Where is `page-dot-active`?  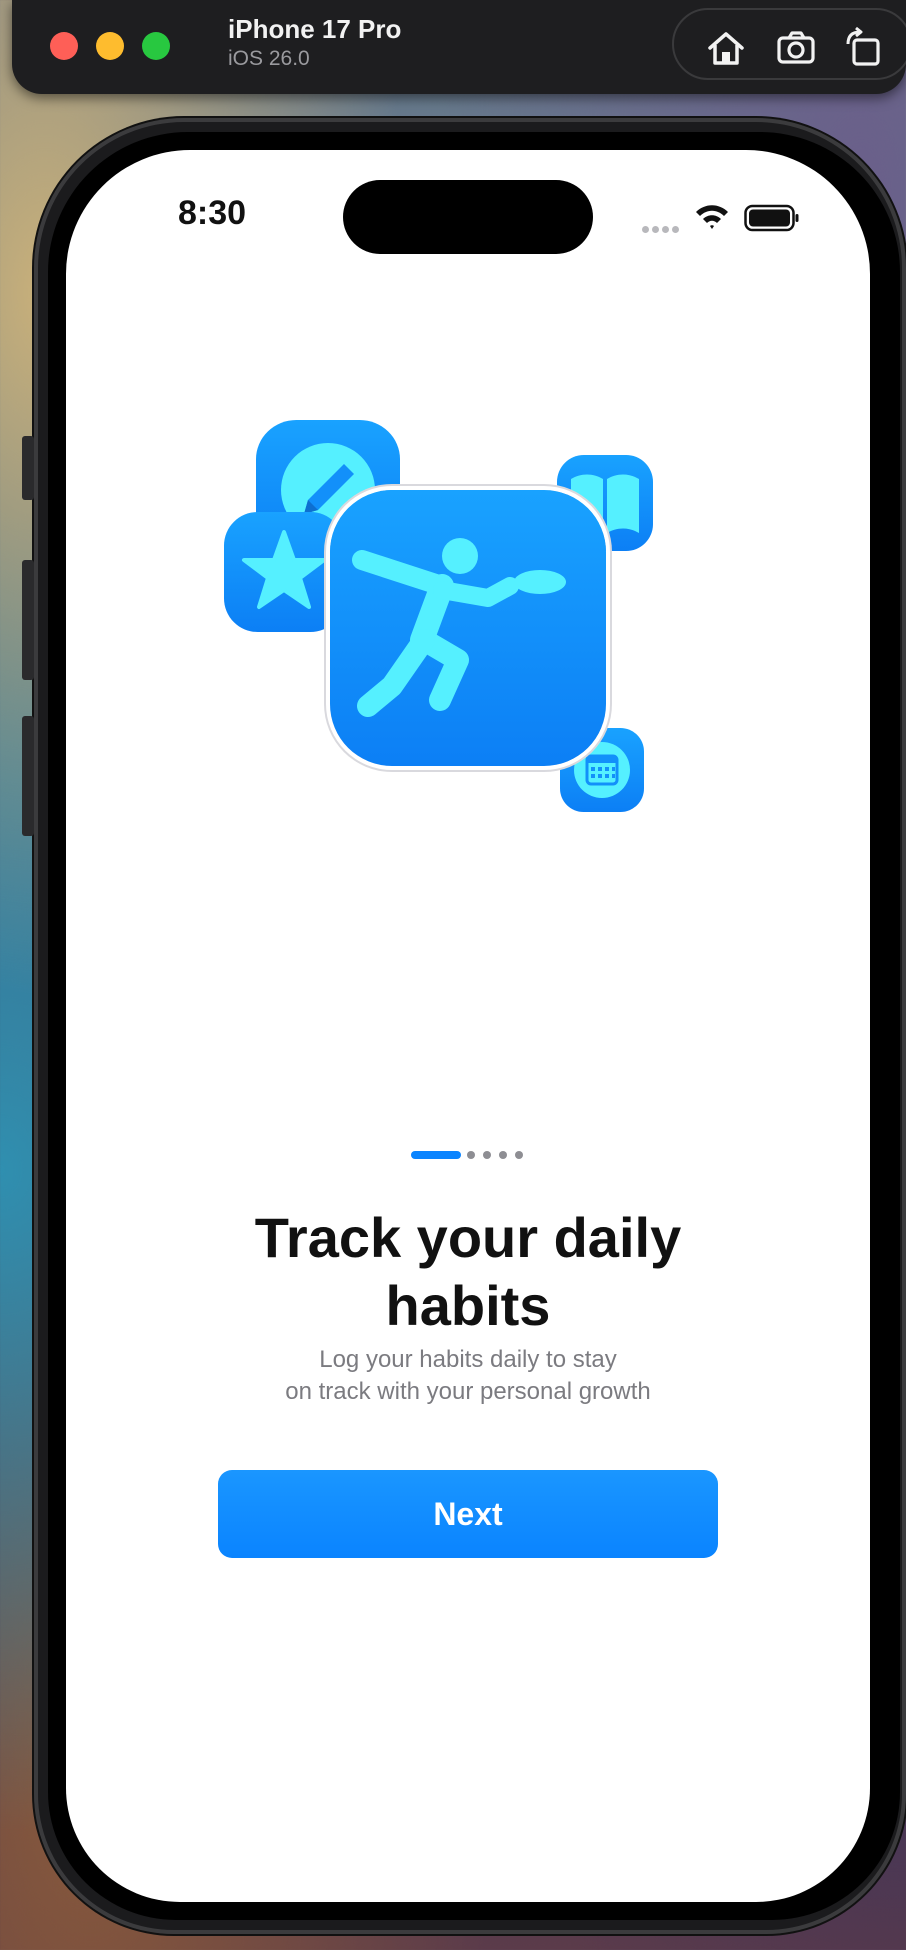 page-dot-active is located at coordinates (436, 1155).